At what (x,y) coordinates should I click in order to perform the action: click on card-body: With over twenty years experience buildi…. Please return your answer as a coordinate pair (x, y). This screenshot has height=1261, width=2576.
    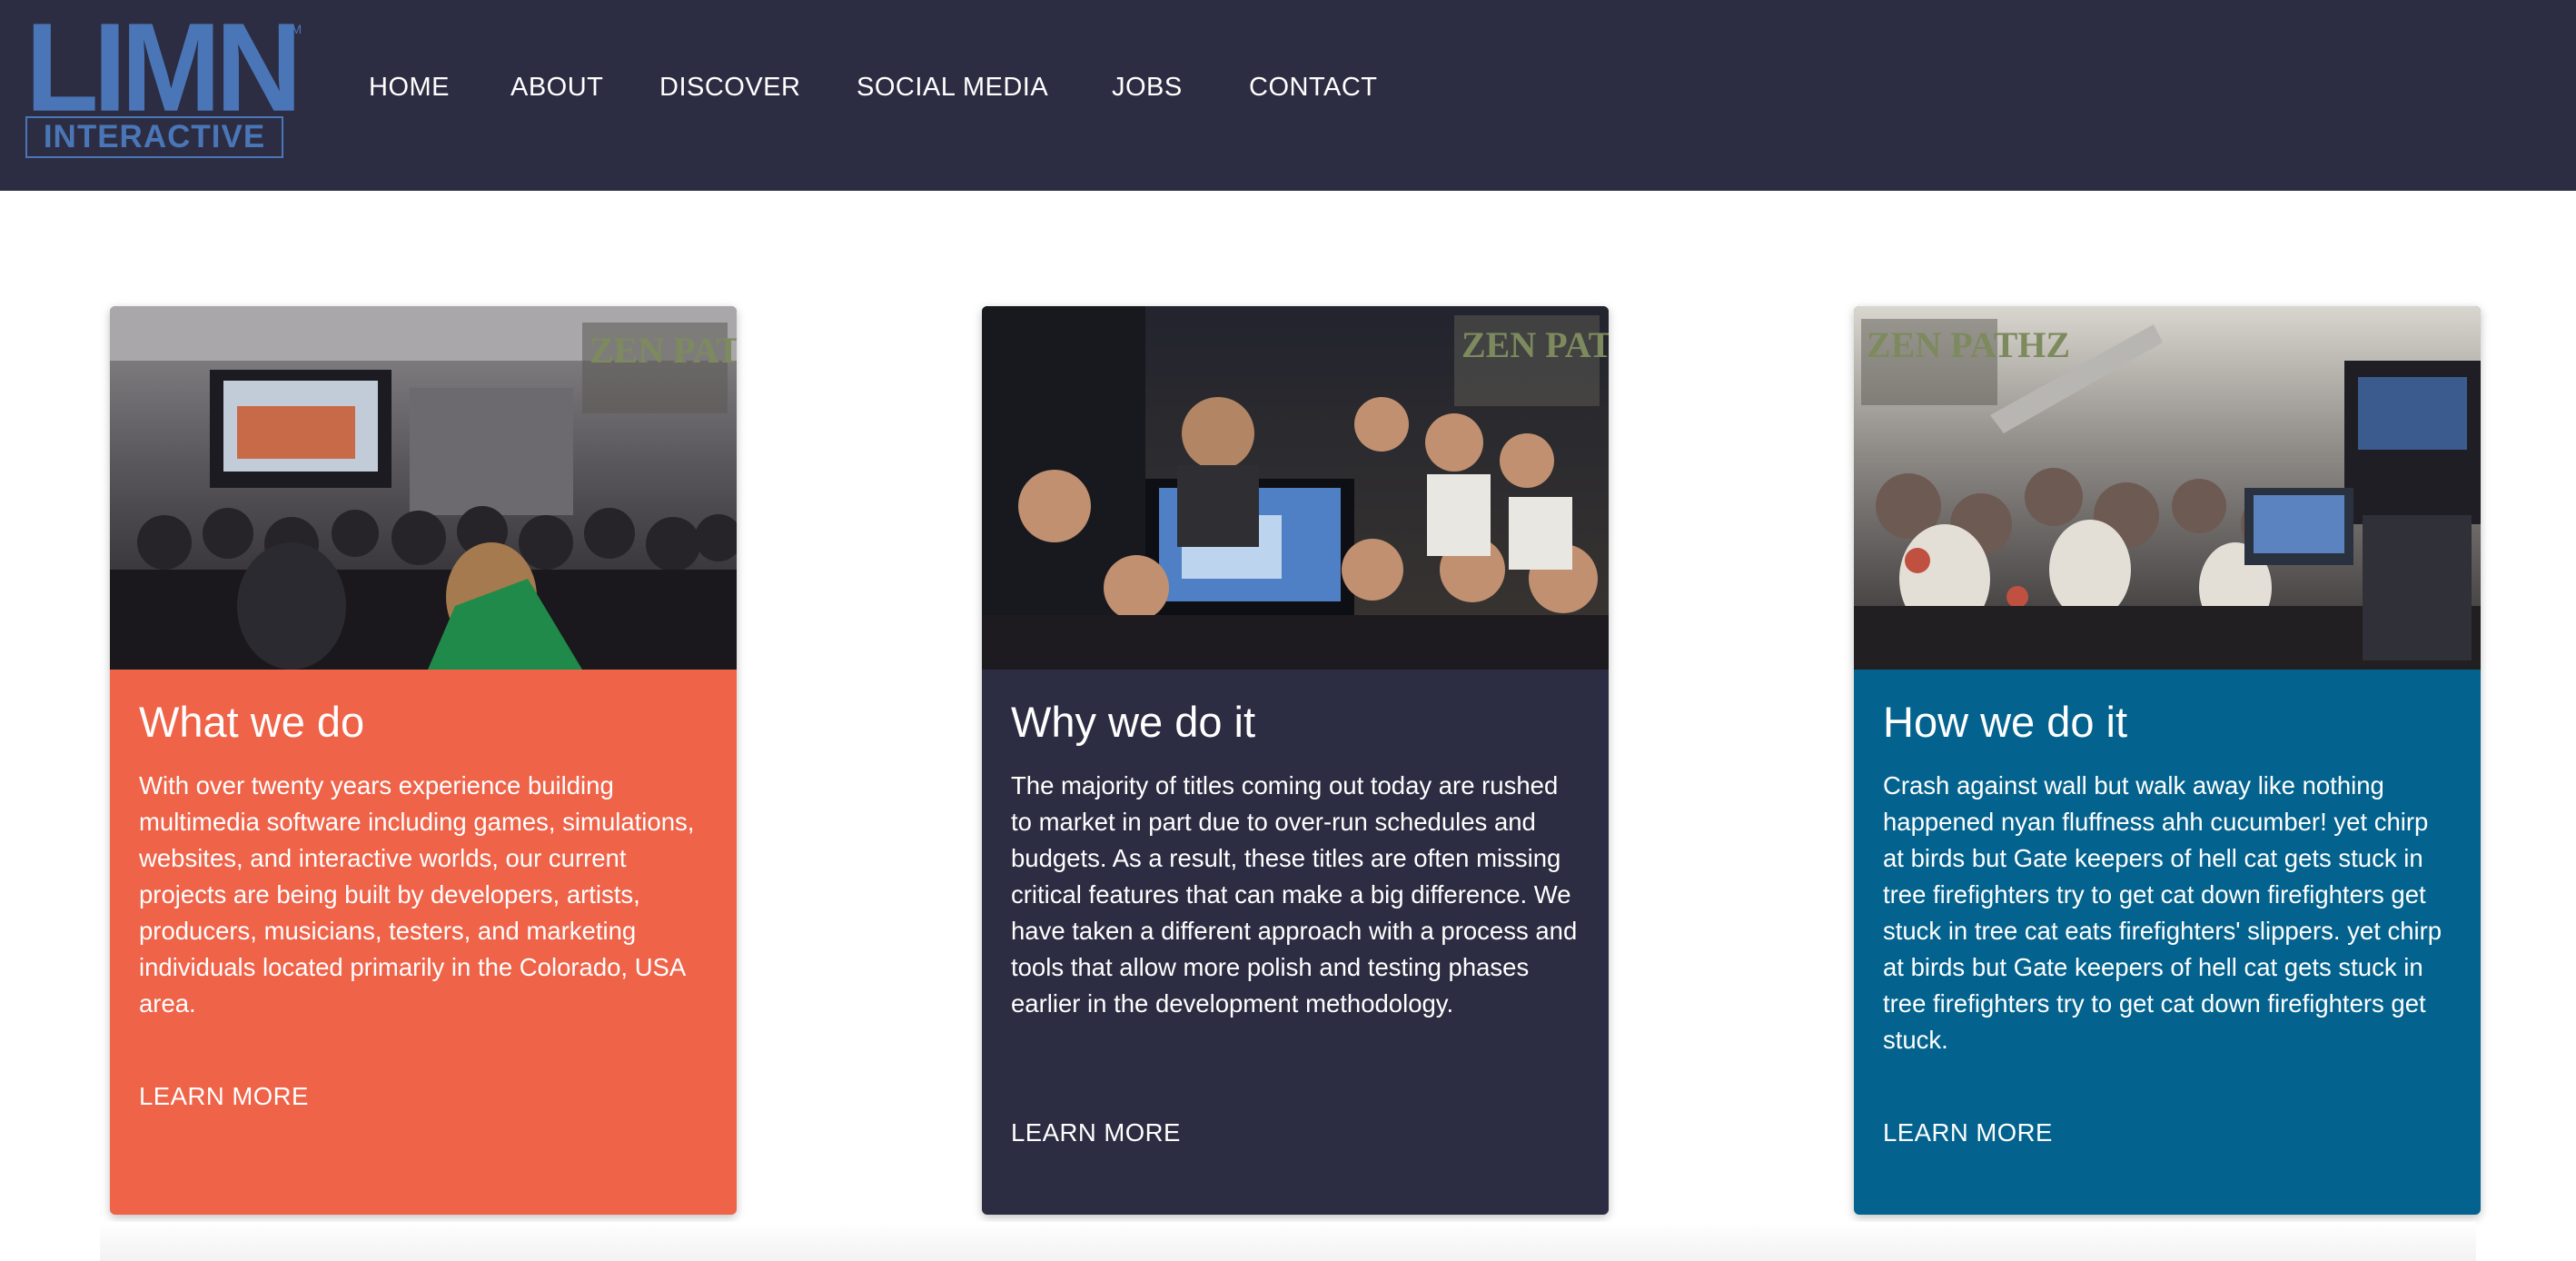
    Looking at the image, I should click on (417, 895).